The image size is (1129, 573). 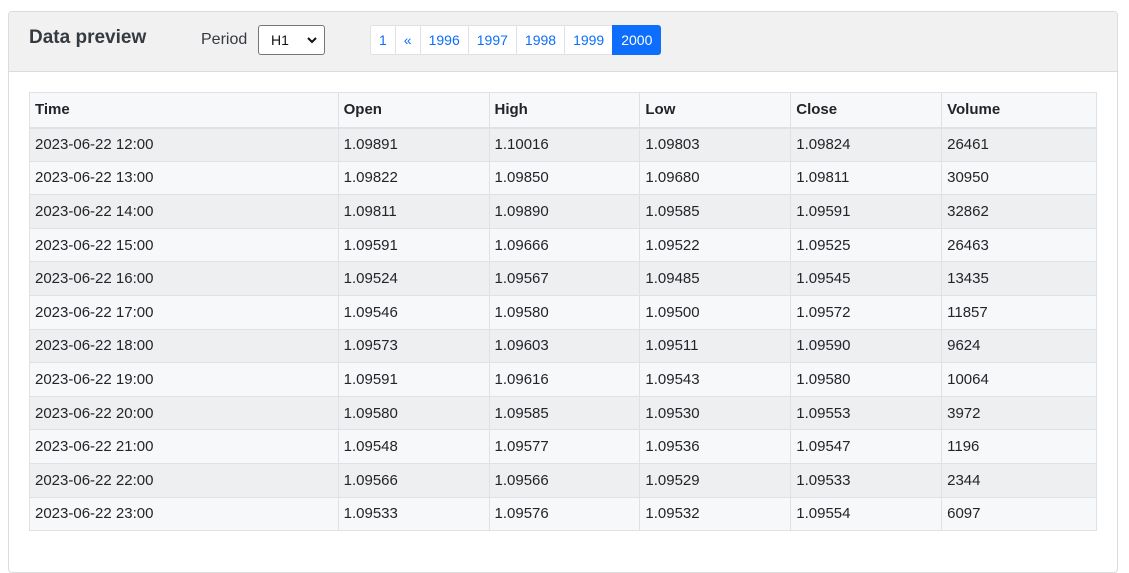 What do you see at coordinates (866, 144) in the screenshot?
I see `table-cell-close: 1.09824` at bounding box center [866, 144].